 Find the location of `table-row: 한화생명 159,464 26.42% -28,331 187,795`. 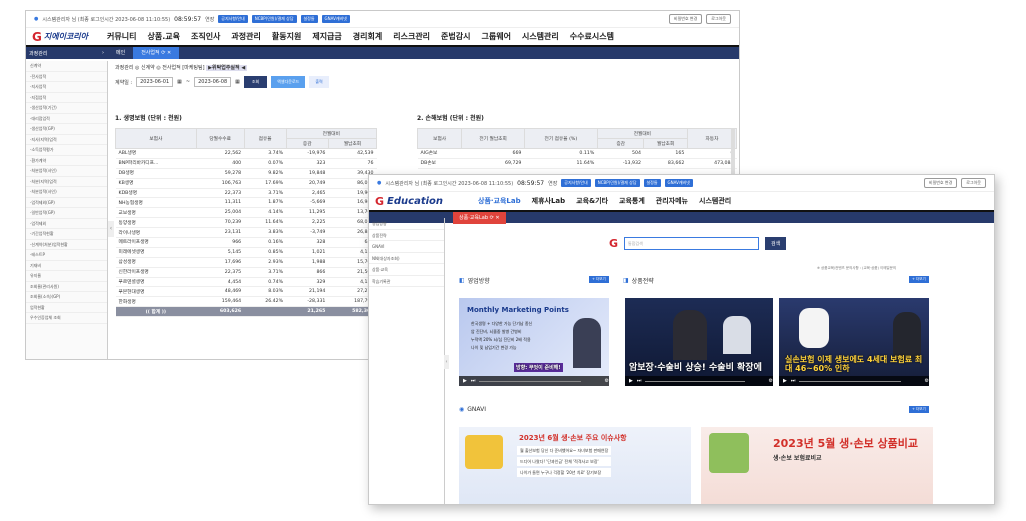

table-row: 한화생명 159,464 26.42% -28,331 187,795 is located at coordinates (246, 302).